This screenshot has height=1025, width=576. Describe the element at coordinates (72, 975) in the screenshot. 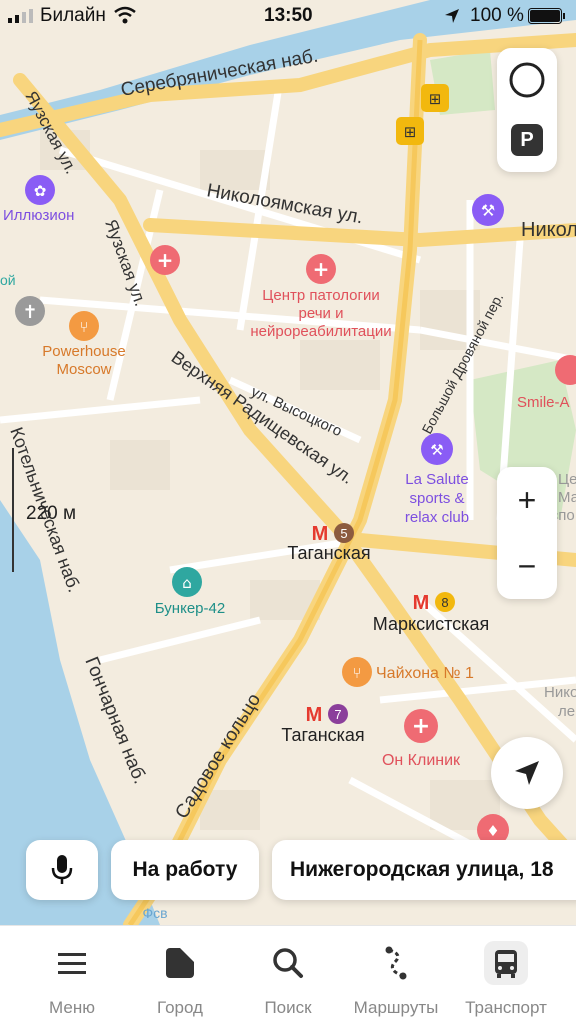

I see `tab-menu: Меню` at that location.